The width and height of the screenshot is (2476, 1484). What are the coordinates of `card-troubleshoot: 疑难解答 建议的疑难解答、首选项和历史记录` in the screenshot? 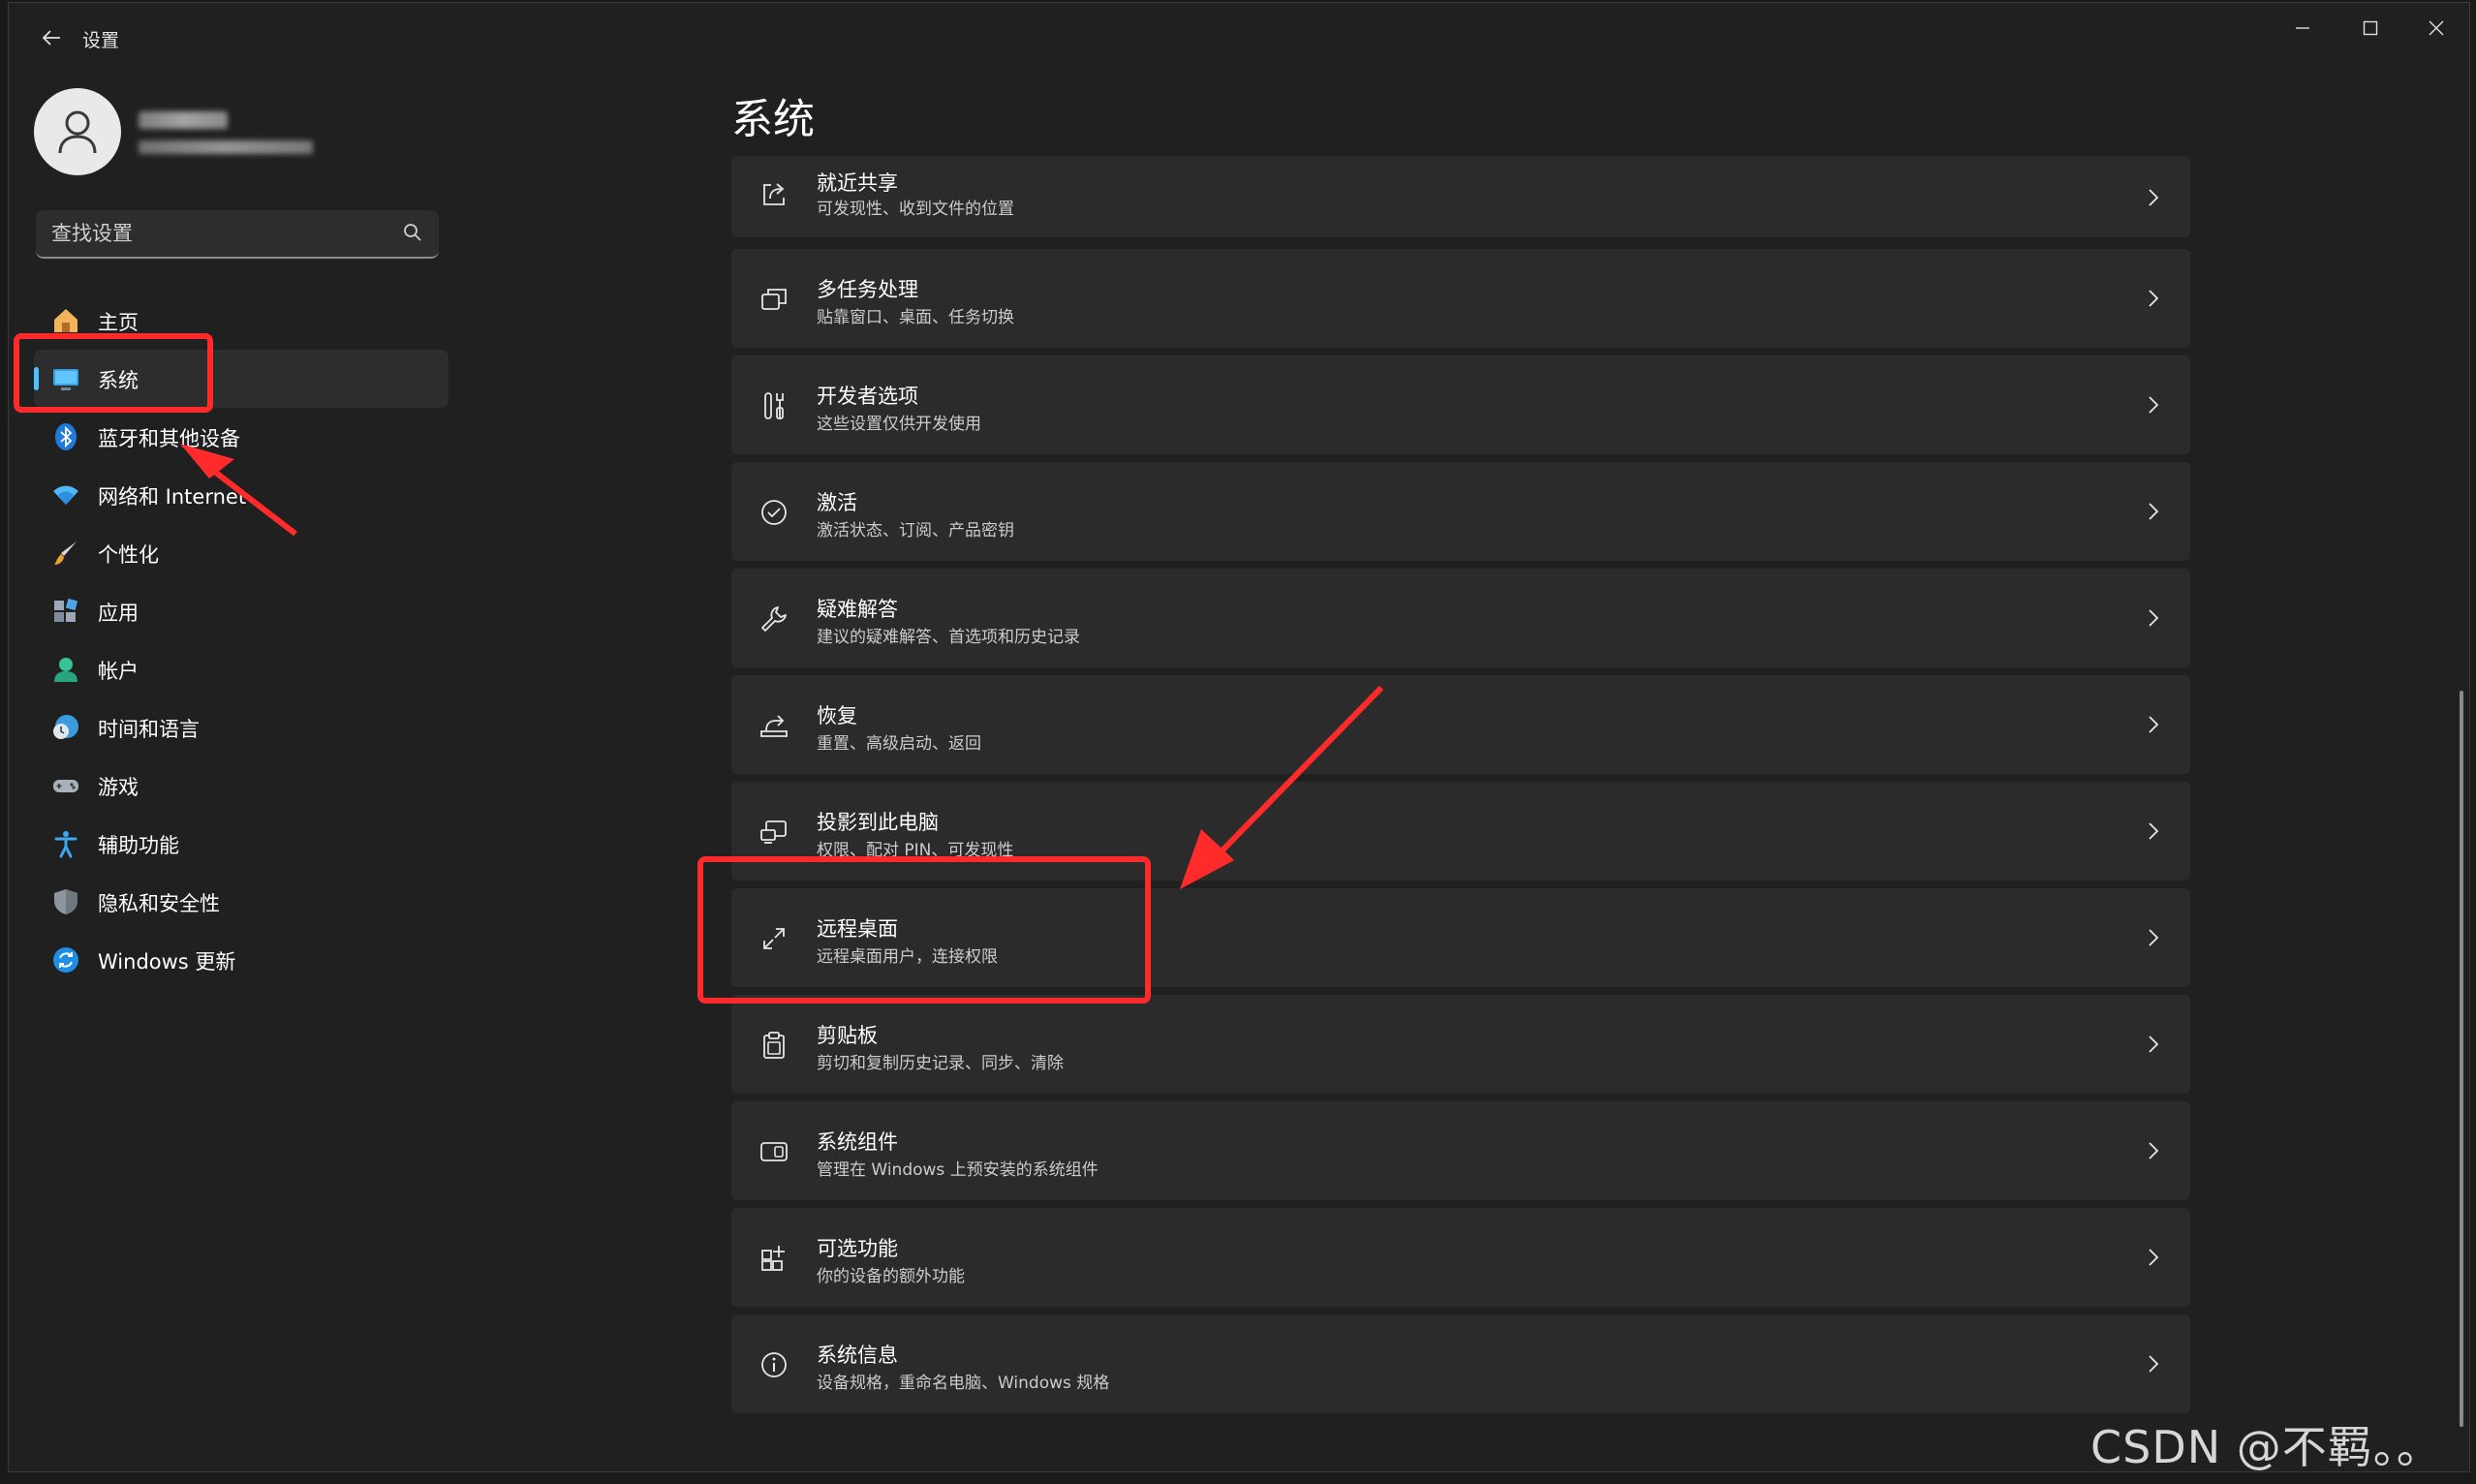 It's located at (1460, 618).